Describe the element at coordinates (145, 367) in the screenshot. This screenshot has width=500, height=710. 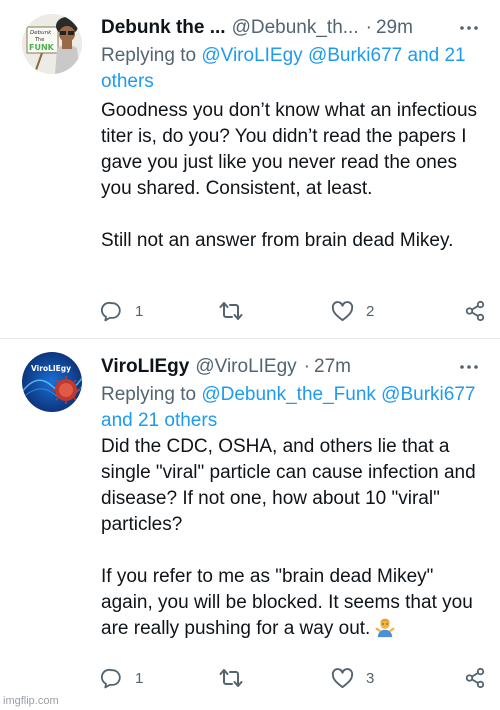
I see `author-name: ViroLIEgy` at that location.